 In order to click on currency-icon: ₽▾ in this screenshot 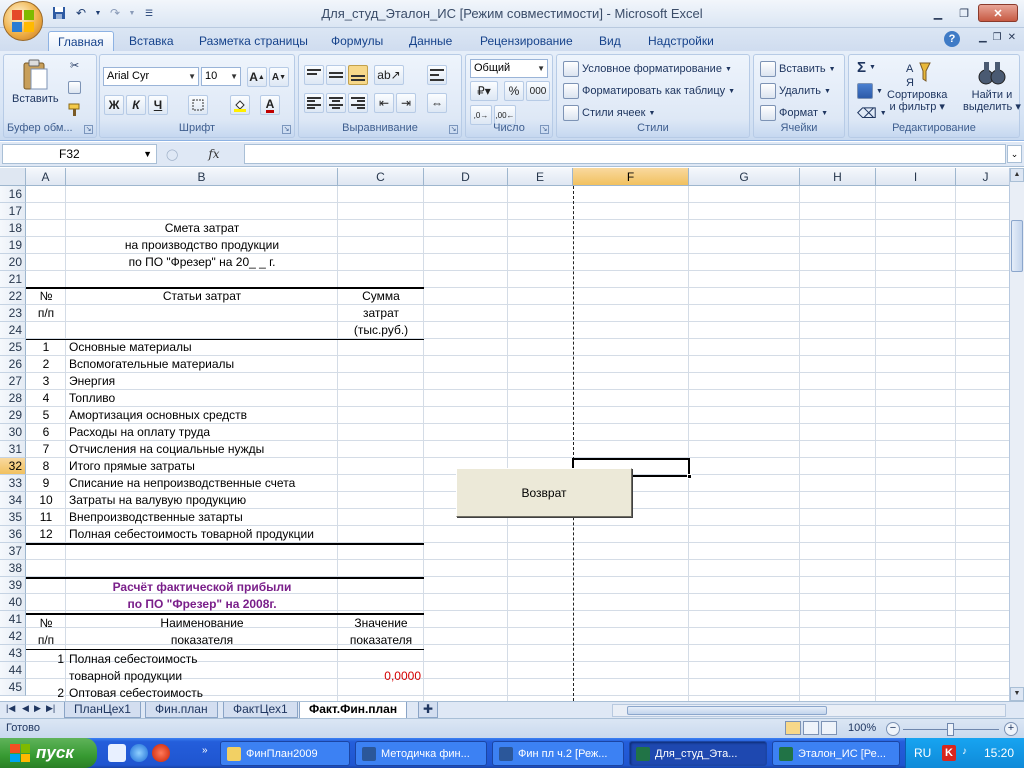, I will do `click(484, 91)`.